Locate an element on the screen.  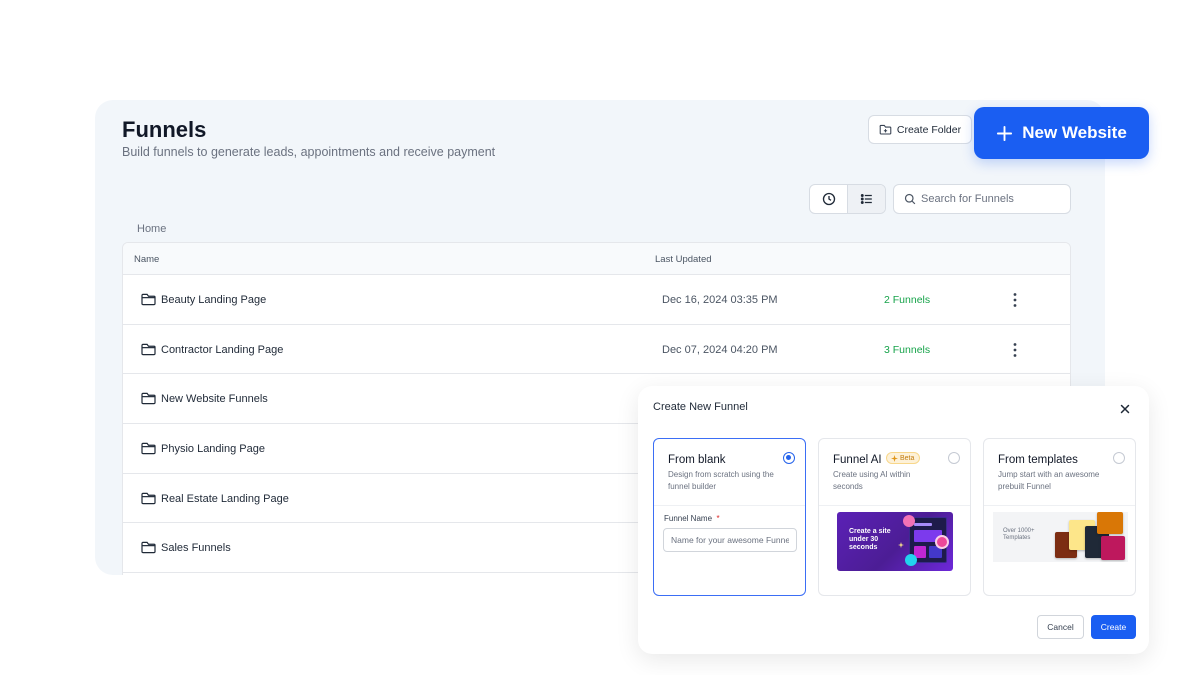
funnel-ai-preview-text: Create a site under 30 seconds is located at coordinates (870, 539).